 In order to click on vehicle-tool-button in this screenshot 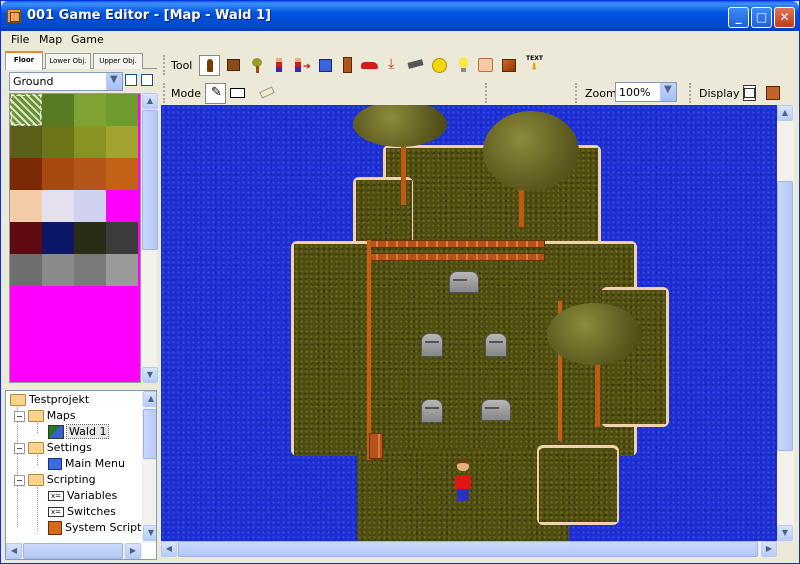, I will do `click(369, 65)`.